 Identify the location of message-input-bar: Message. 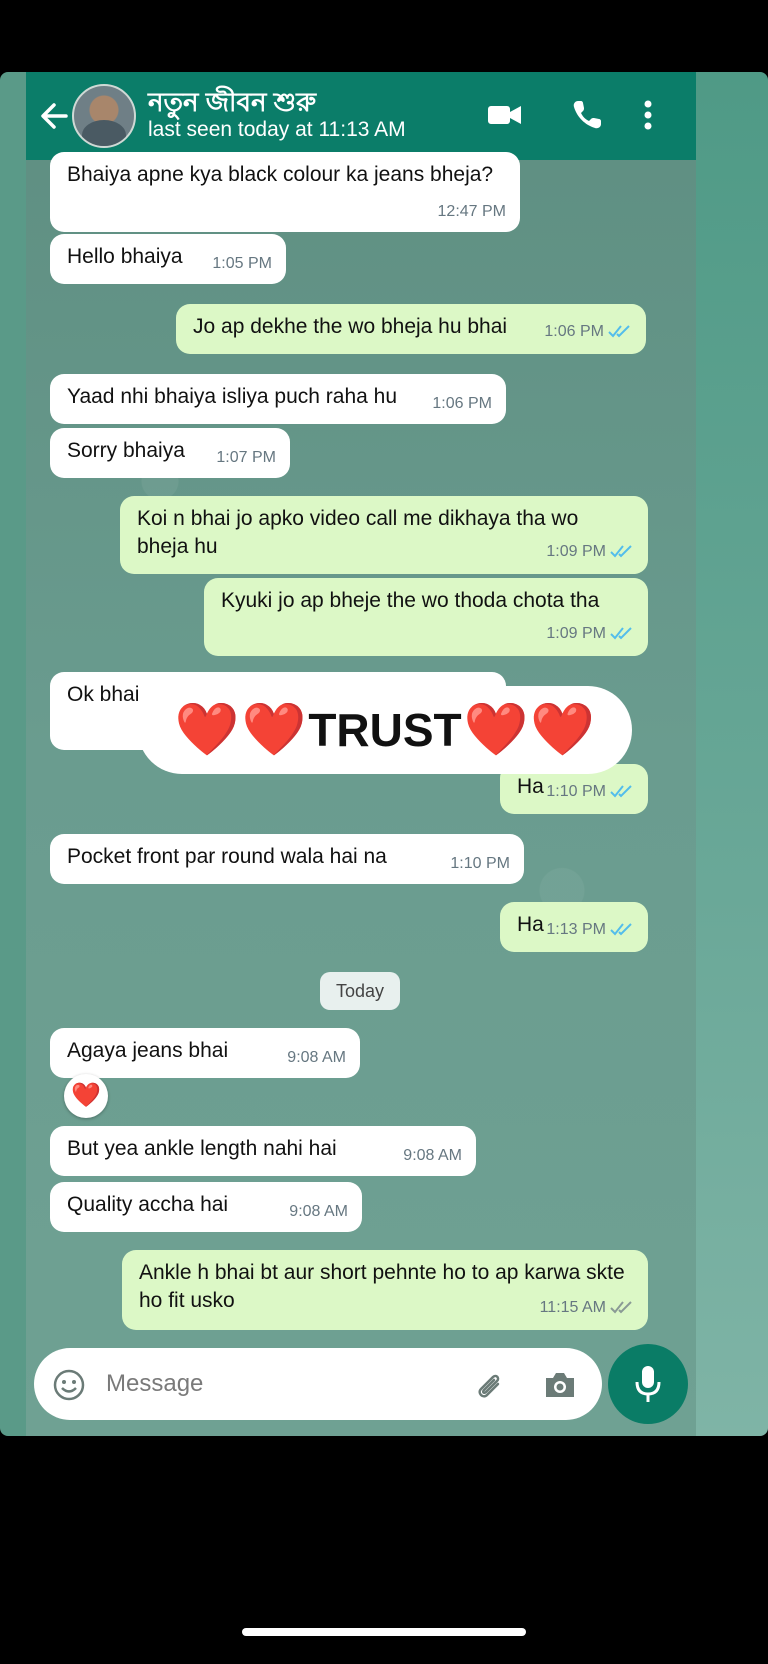
(318, 1384).